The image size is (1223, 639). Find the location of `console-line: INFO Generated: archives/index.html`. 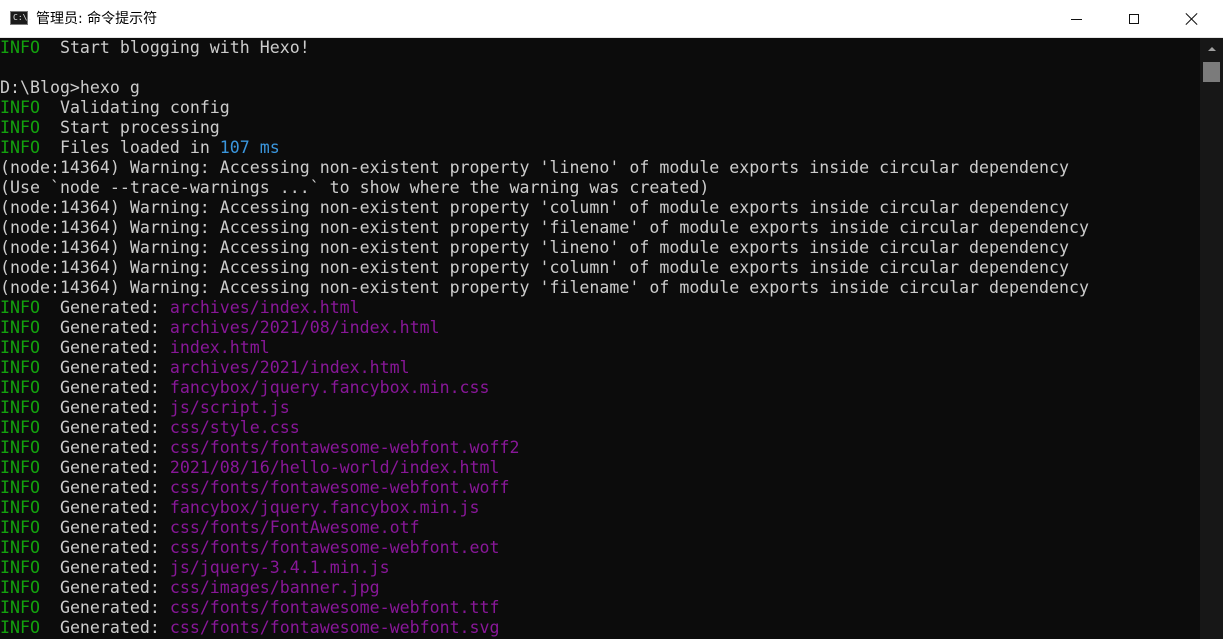

console-line: INFO Generated: archives/index.html is located at coordinates (600, 308).